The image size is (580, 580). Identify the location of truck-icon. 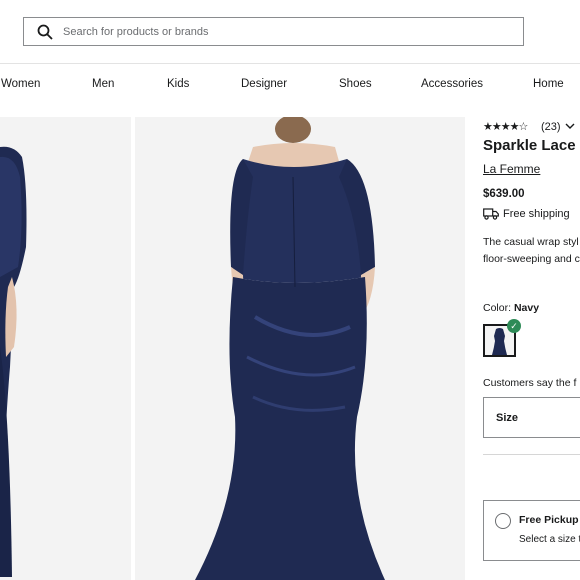
(491, 214).